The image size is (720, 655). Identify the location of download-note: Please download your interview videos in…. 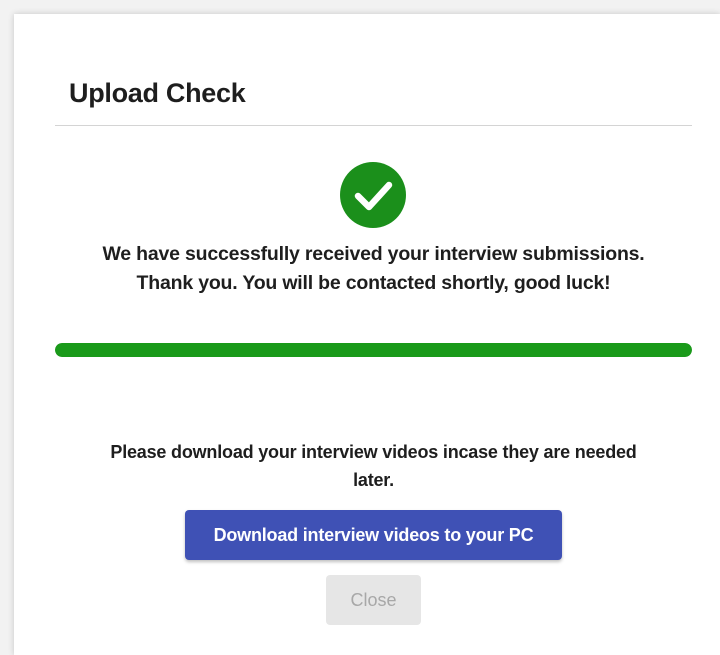
(373, 466).